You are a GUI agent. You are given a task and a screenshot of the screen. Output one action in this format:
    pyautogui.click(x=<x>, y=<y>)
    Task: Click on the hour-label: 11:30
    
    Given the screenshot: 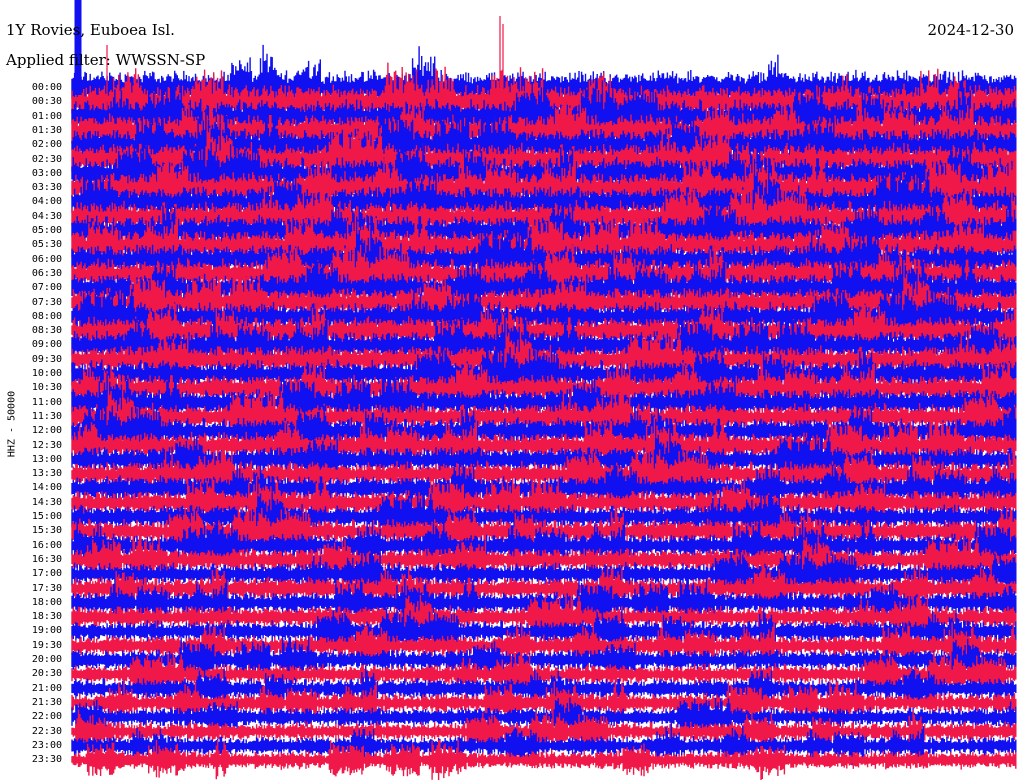 What is the action you would take?
    pyautogui.click(x=46, y=416)
    